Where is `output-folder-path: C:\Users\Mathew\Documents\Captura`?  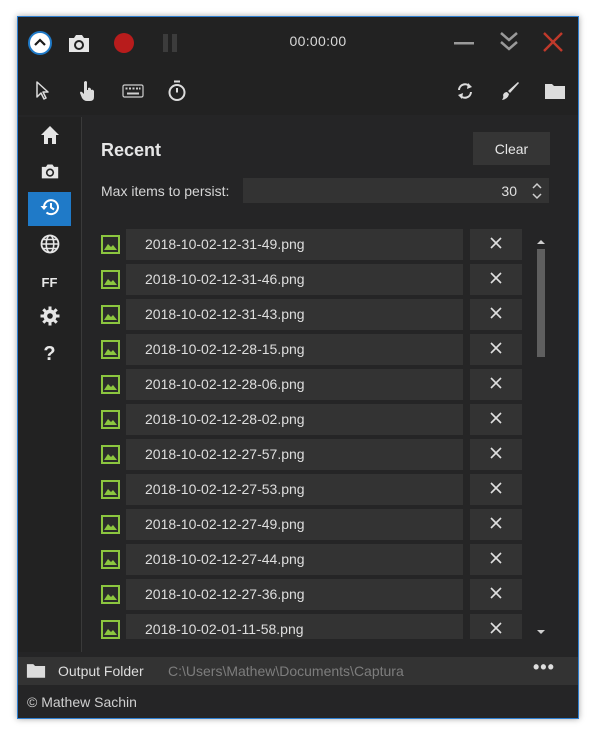
output-folder-path: C:\Users\Mathew\Documents\Captura is located at coordinates (286, 671).